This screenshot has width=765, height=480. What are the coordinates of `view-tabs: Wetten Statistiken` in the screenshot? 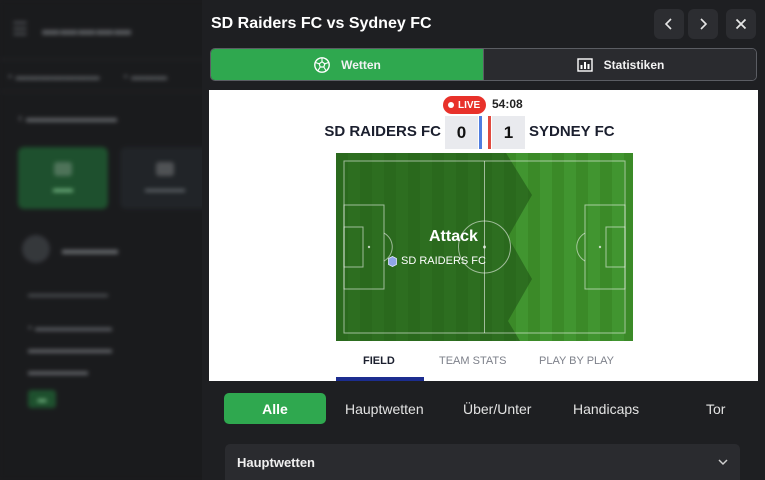 It's located at (483, 64).